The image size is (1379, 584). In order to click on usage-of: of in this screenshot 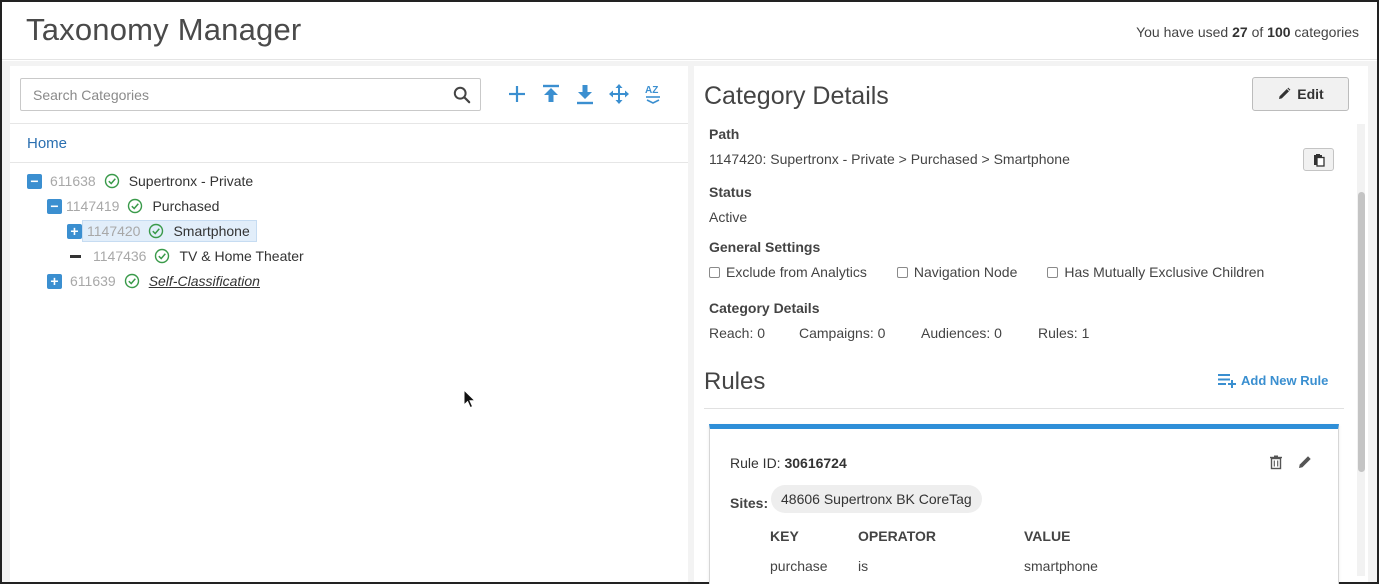, I will do `click(1257, 32)`.